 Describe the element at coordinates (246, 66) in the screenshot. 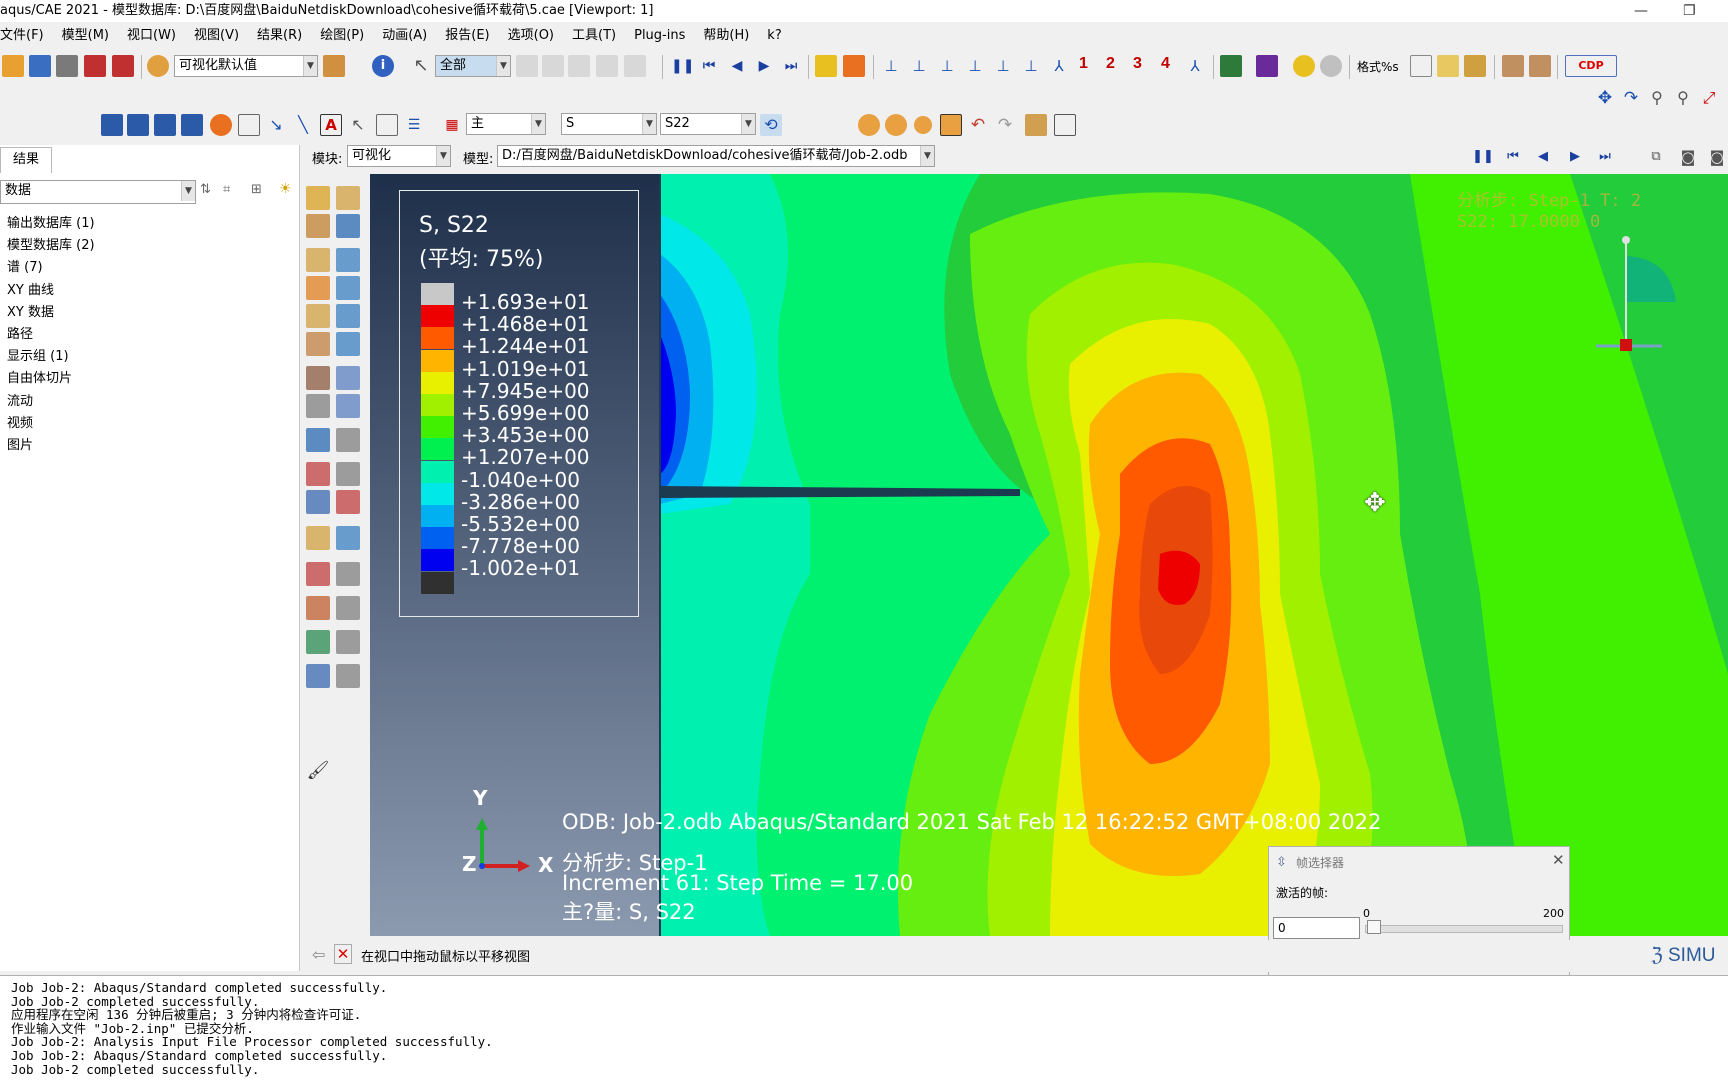

I see `vis-defaults-combo: 可视化默认值 ▼` at that location.